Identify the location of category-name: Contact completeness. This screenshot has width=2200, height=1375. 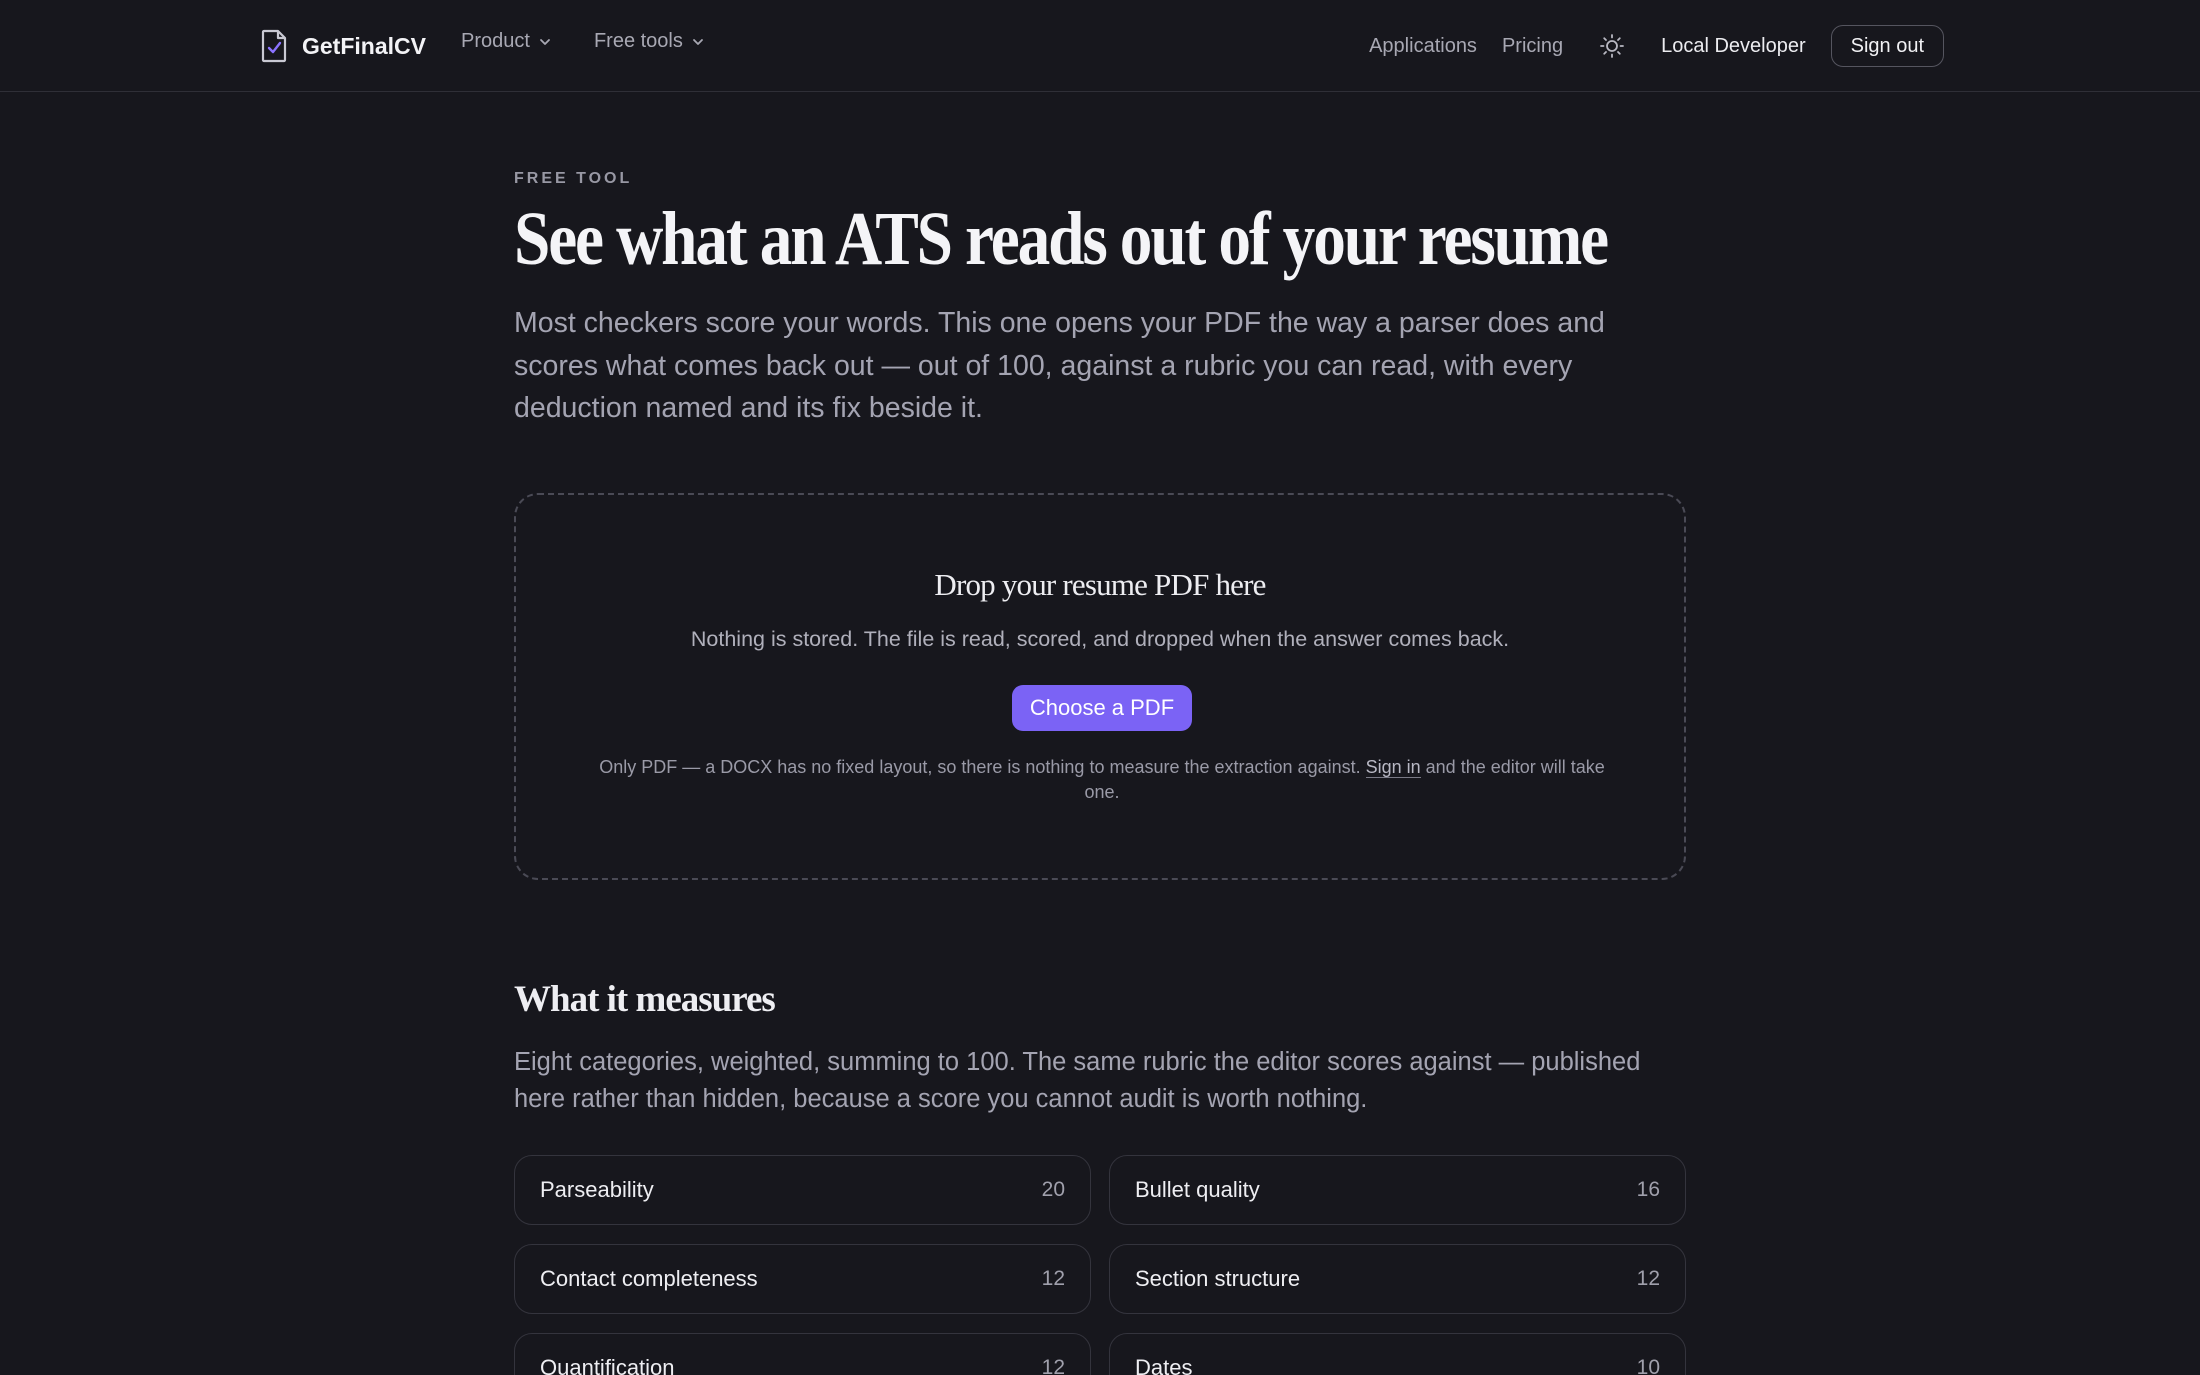
(649, 1278).